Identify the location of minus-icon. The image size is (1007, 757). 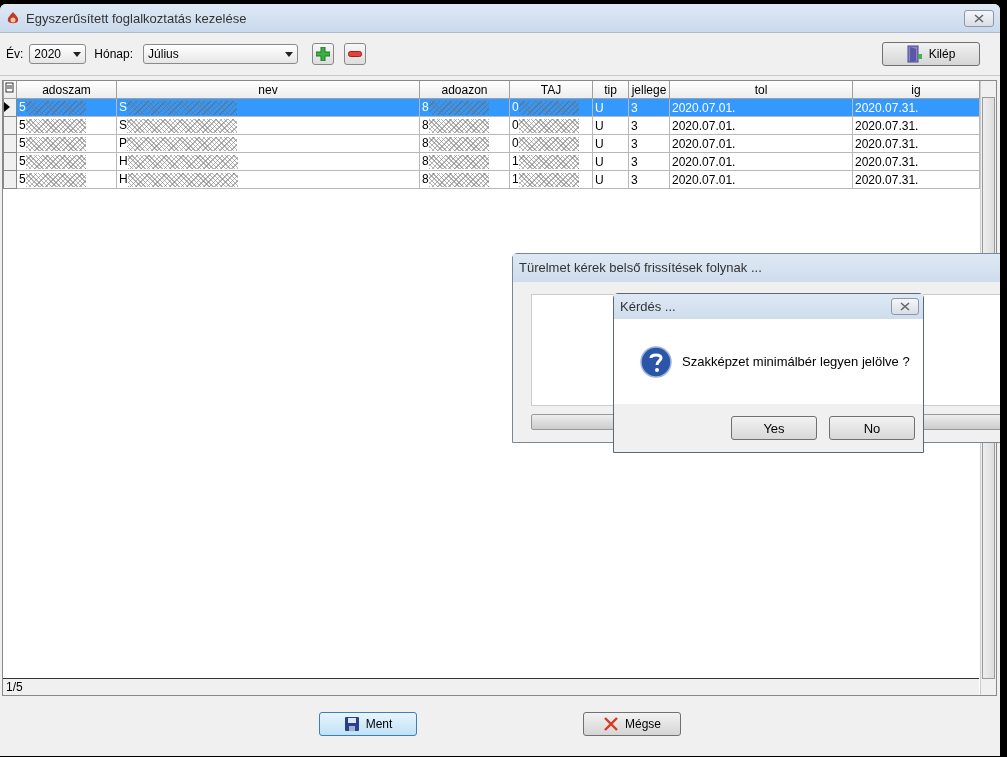
(355, 54).